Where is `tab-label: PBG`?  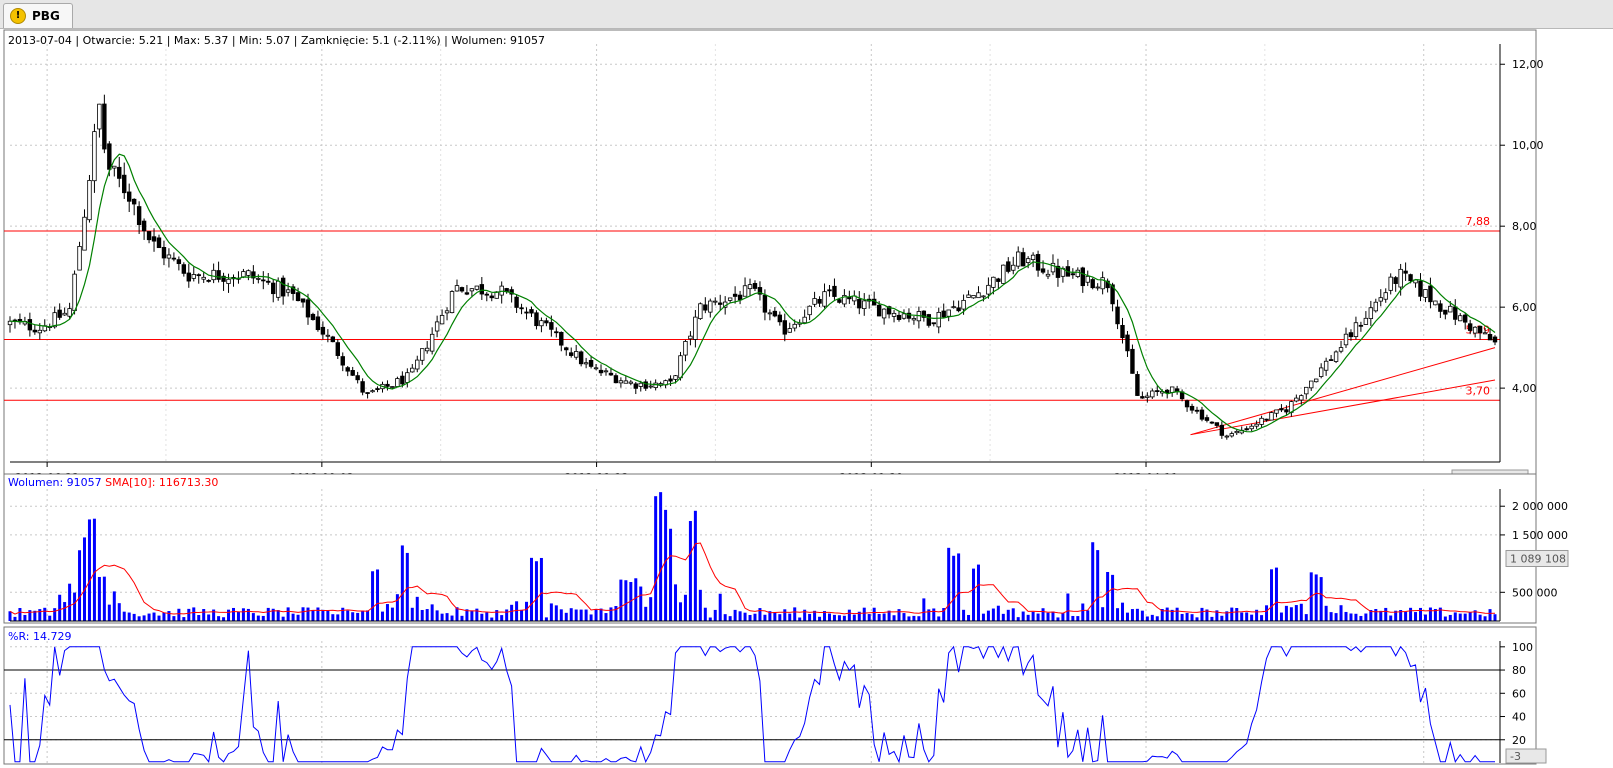 tab-label: PBG is located at coordinates (46, 16).